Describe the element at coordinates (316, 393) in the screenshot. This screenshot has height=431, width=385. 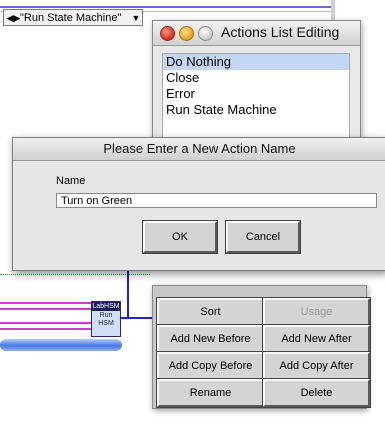
I see `delete-button: Delete` at that location.